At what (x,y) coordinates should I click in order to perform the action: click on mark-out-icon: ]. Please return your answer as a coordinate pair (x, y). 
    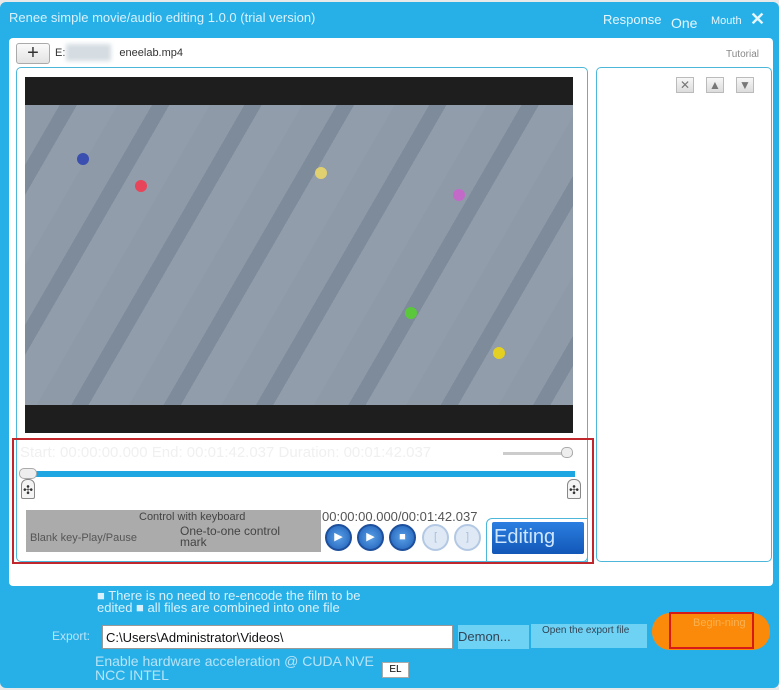
    Looking at the image, I should click on (467, 537).